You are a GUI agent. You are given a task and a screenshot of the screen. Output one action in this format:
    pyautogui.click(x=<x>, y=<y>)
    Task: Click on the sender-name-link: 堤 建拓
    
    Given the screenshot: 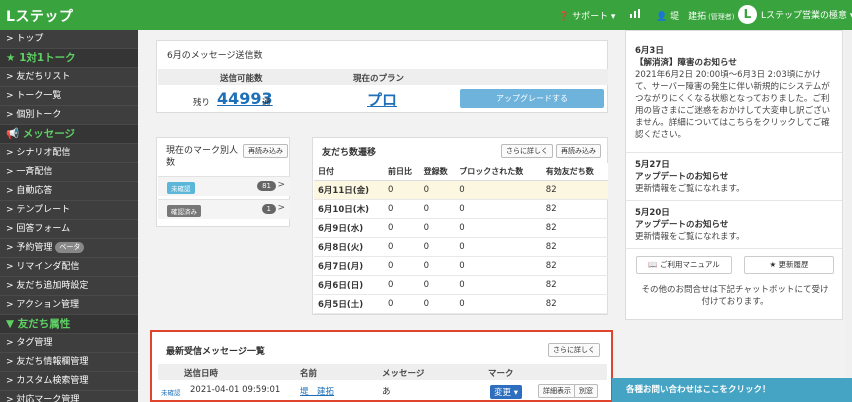 What is the action you would take?
    pyautogui.click(x=317, y=391)
    